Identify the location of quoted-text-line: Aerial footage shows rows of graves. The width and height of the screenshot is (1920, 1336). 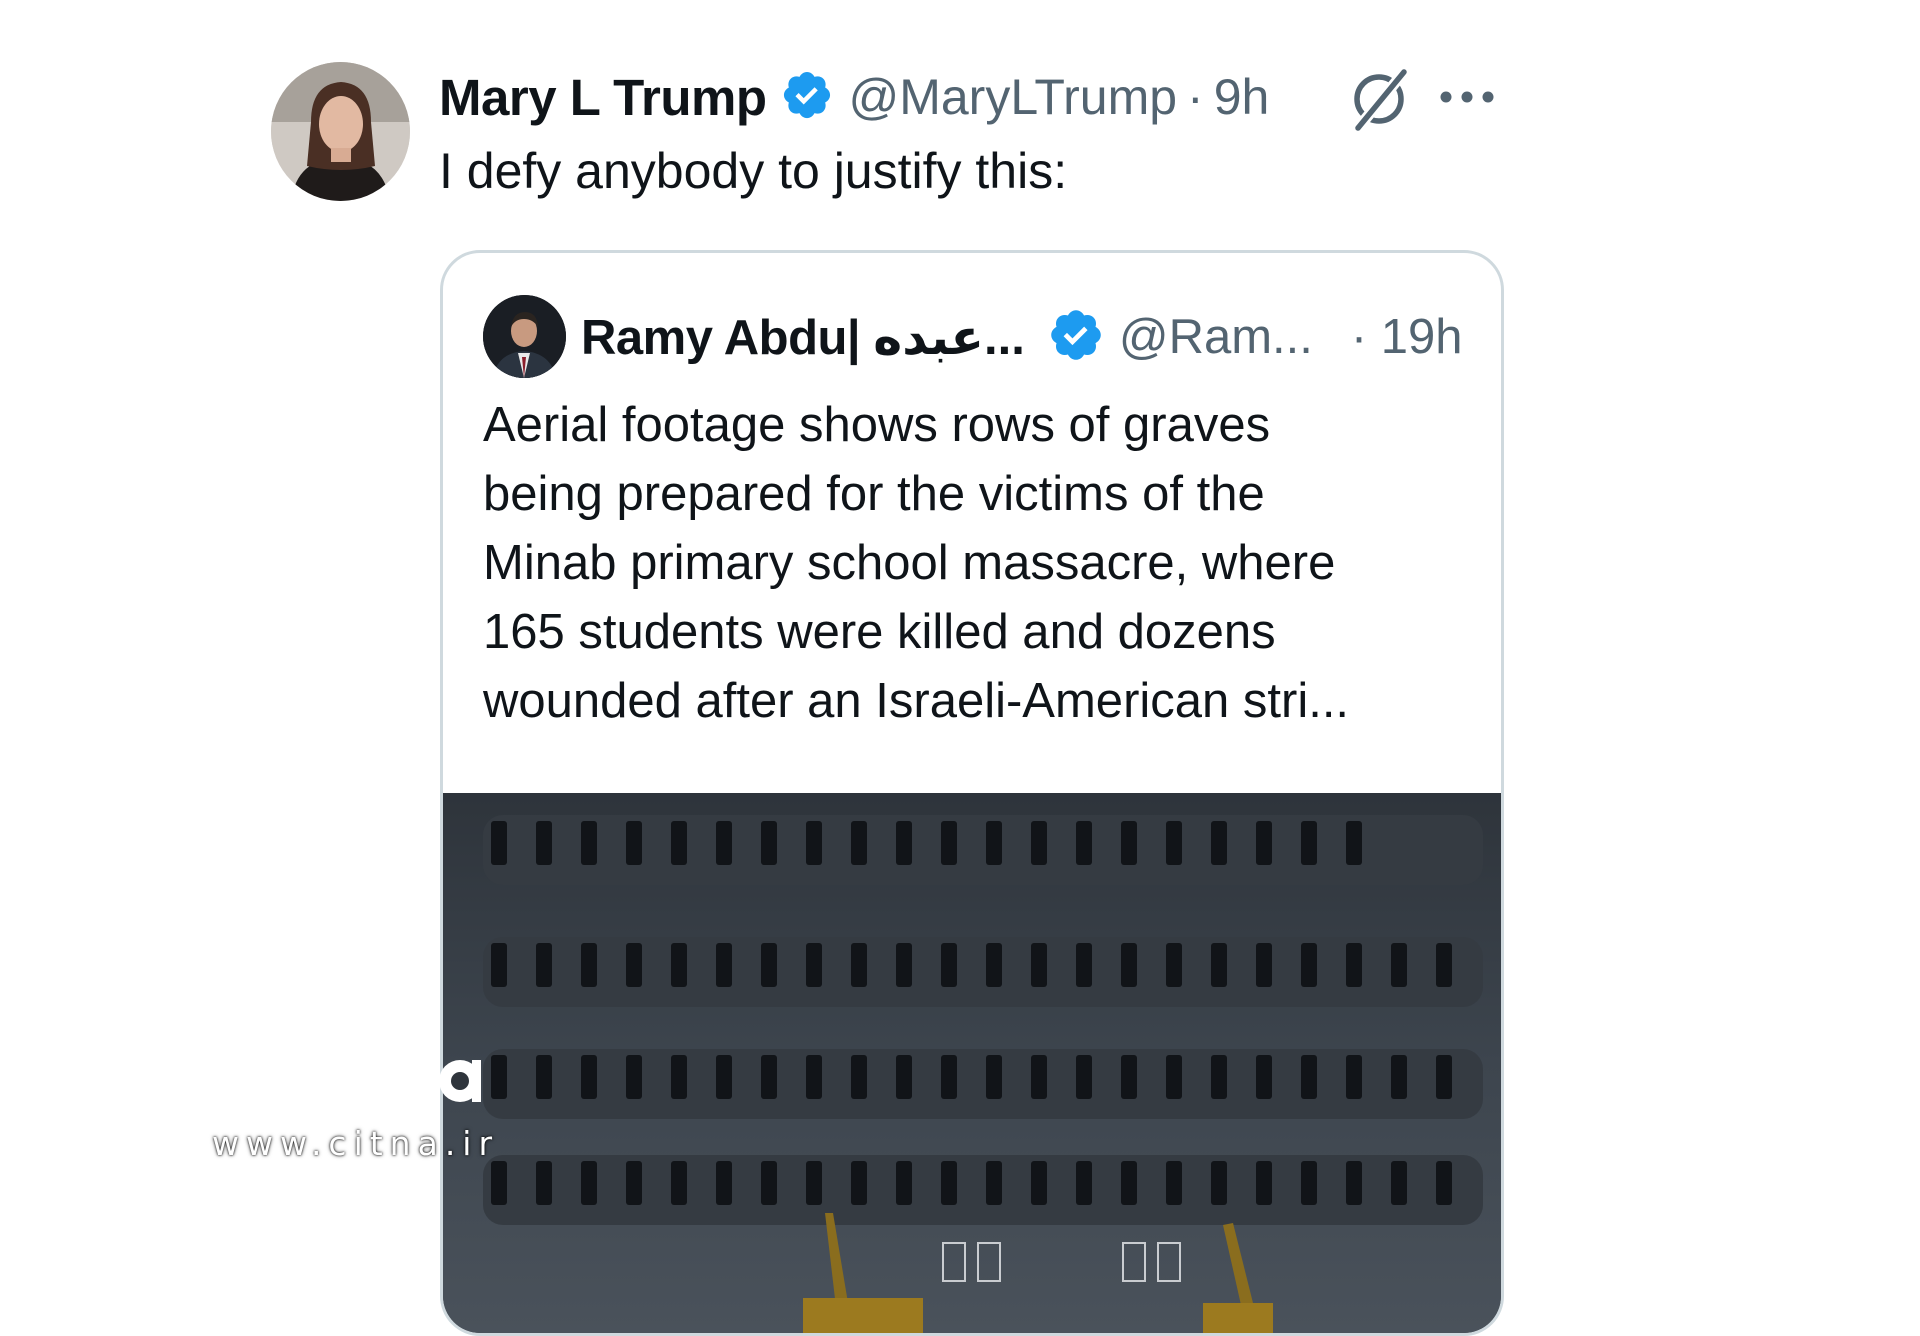
(877, 425).